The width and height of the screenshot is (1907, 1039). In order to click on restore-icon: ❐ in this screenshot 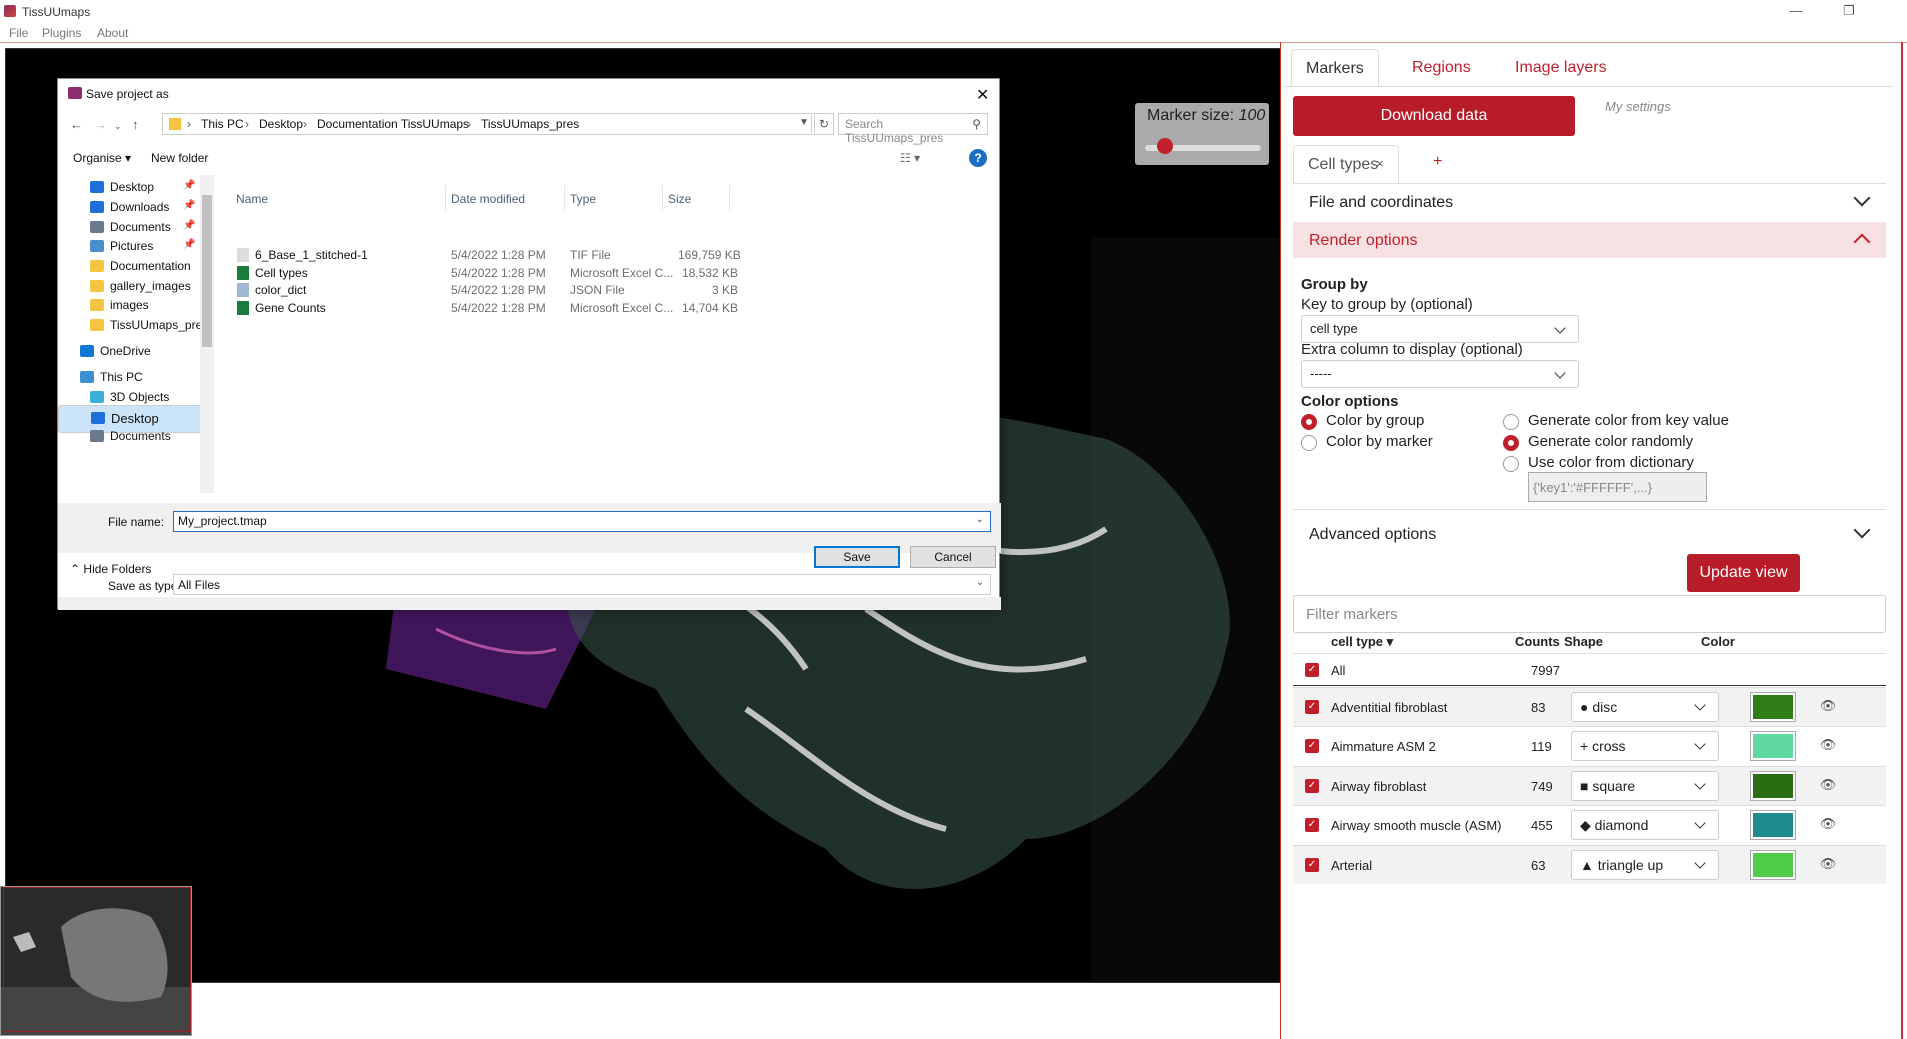, I will do `click(1849, 11)`.